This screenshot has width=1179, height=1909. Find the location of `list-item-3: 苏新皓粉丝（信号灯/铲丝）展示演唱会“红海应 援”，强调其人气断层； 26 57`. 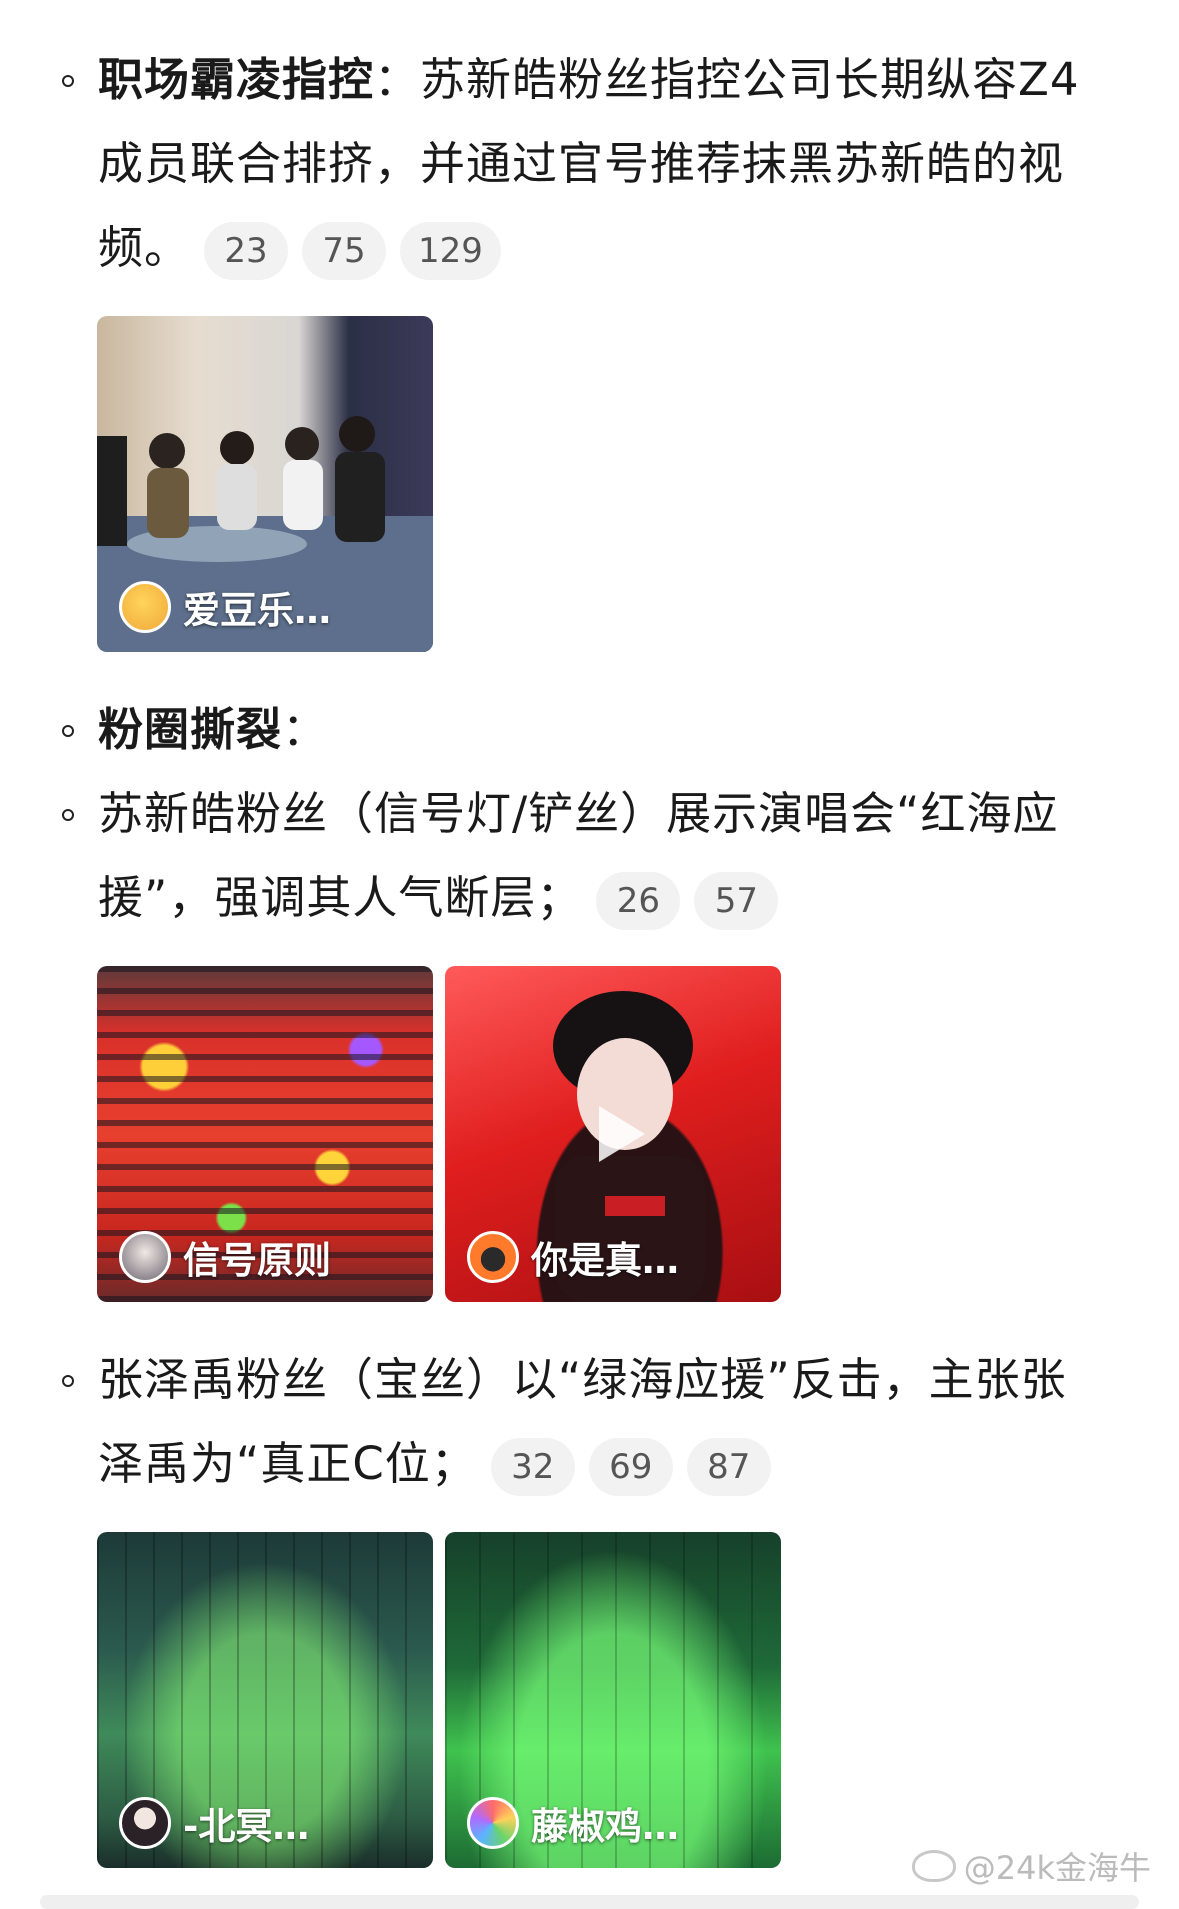

list-item-3: 苏新皓粉丝（信号灯/铲丝）展示演唱会“红海应 援”，强调其人气断层； 26 57 is located at coordinates (596, 856).